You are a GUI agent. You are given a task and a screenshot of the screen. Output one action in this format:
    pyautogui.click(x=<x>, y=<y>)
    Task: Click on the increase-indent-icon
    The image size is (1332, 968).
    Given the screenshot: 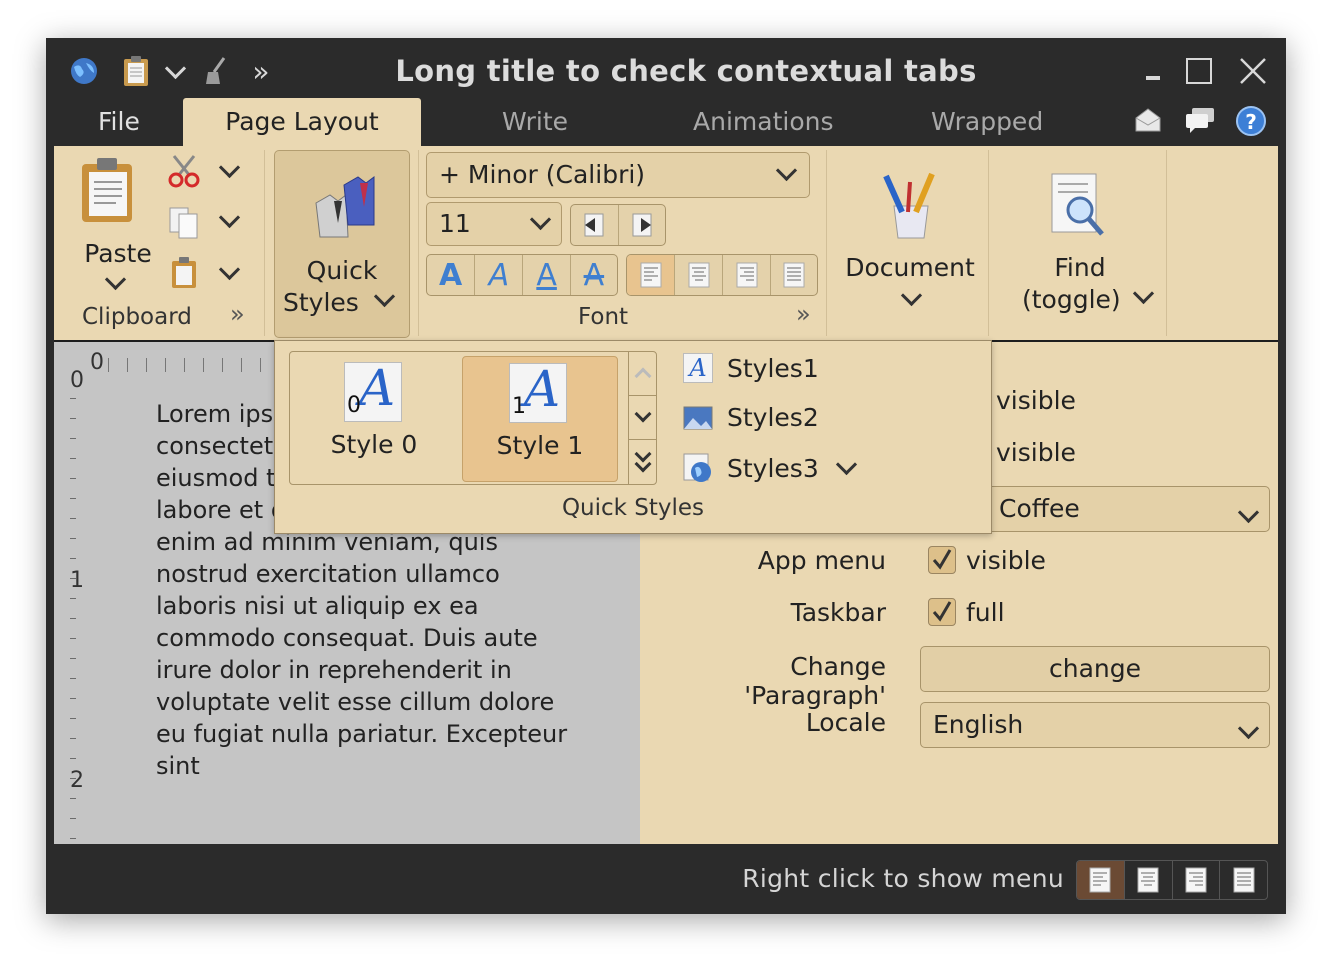 What is the action you would take?
    pyautogui.click(x=642, y=225)
    